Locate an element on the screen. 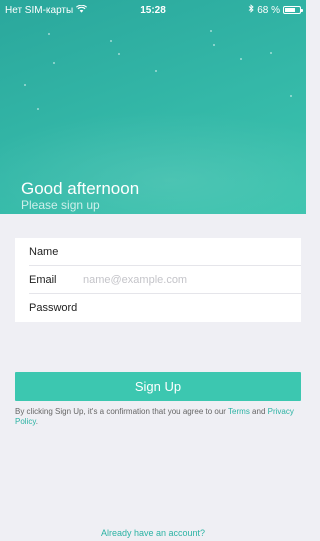 This screenshot has height=541, width=320. signup-form: Name Email Password is located at coordinates (158, 280).